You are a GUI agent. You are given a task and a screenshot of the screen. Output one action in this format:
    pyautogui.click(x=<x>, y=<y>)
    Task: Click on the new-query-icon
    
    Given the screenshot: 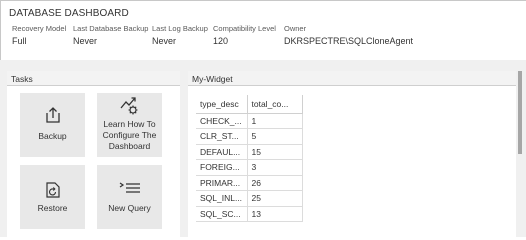 What is the action you would take?
    pyautogui.click(x=129, y=189)
    